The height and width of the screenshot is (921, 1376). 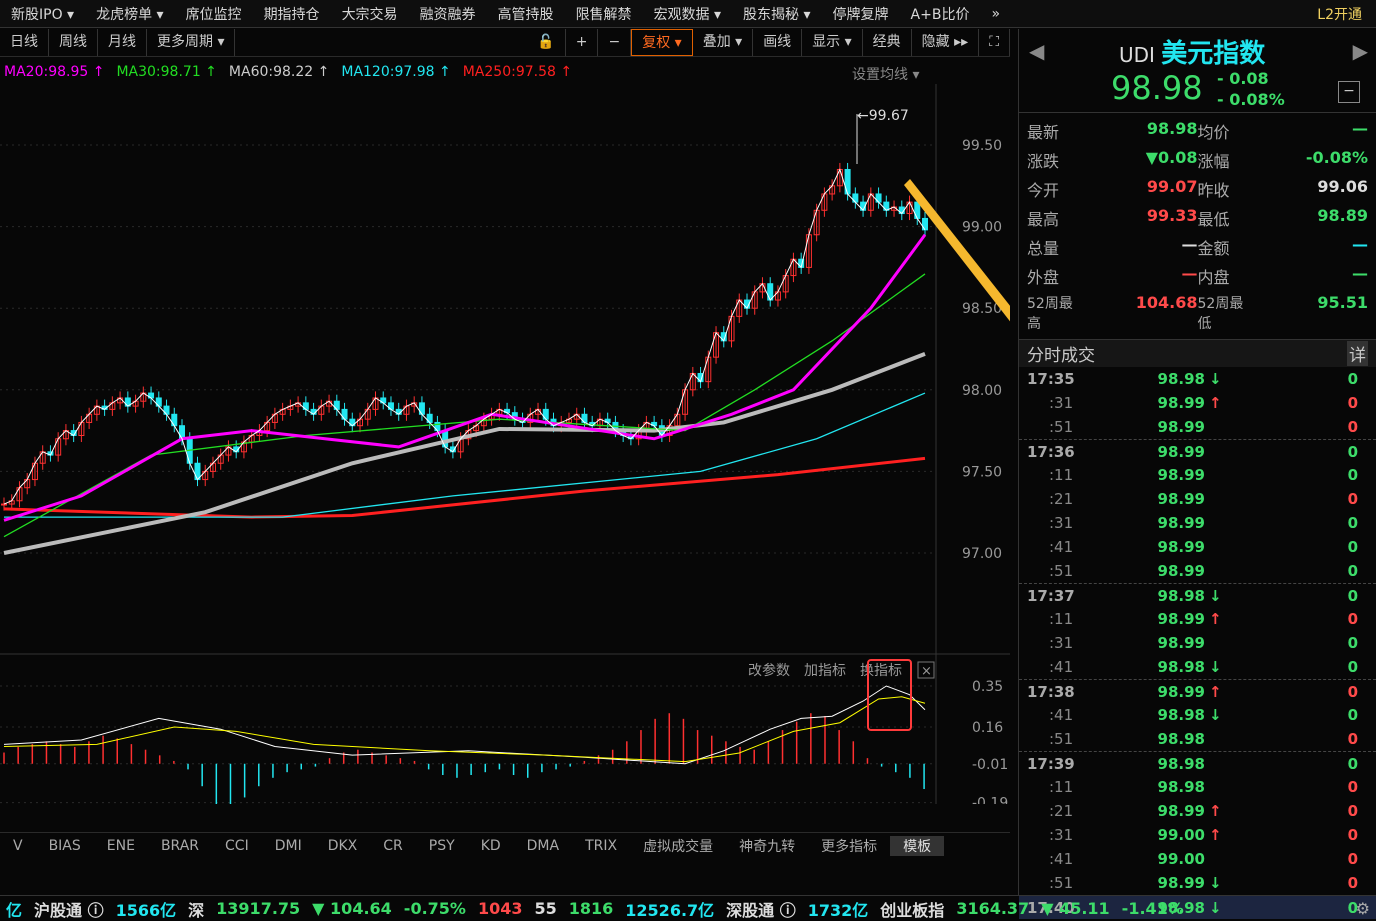 I want to click on indicator-tab: BIAS, so click(x=65, y=846).